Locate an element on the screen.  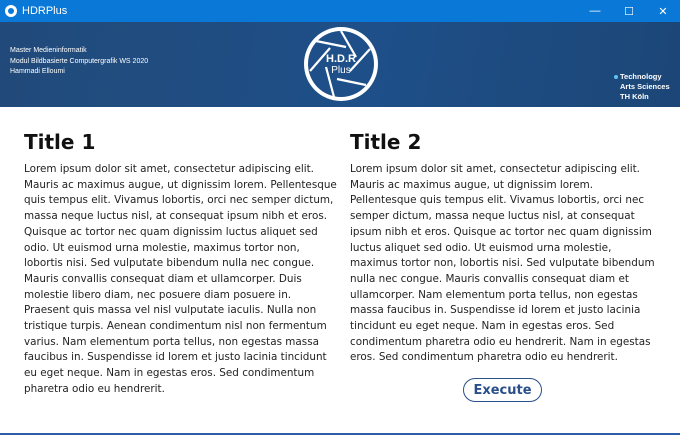
institution-line: TH Köln is located at coordinates (634, 96).